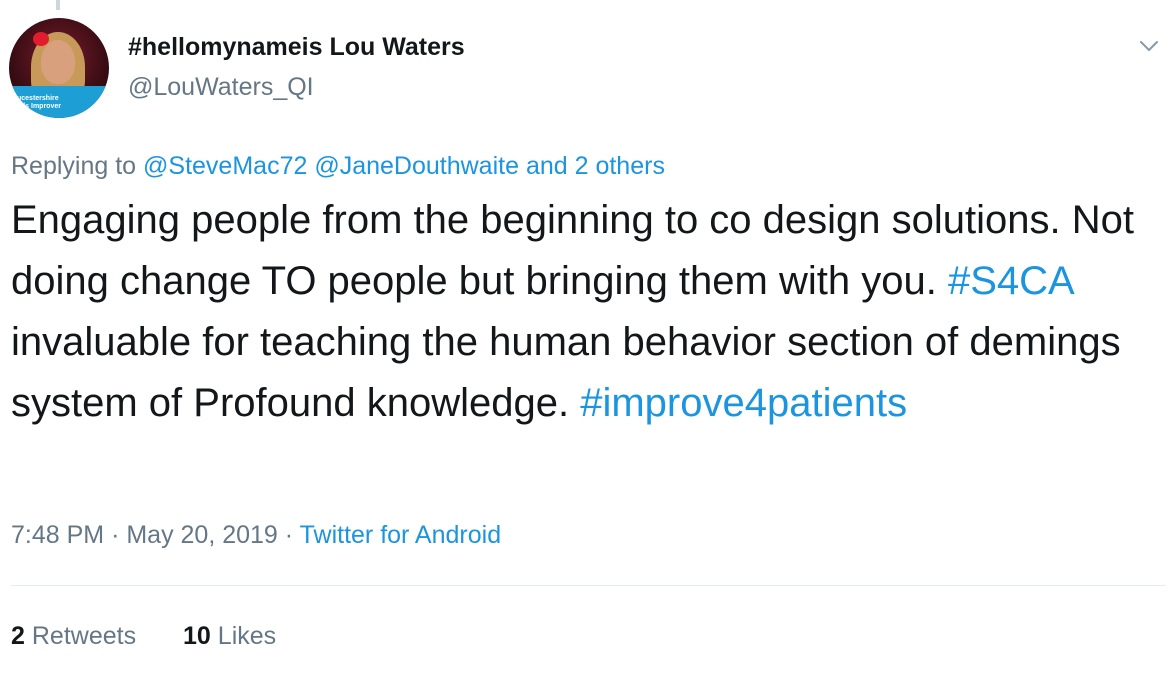  Describe the element at coordinates (202, 535) in the screenshot. I see `tweet-date: May 20, 2019` at that location.